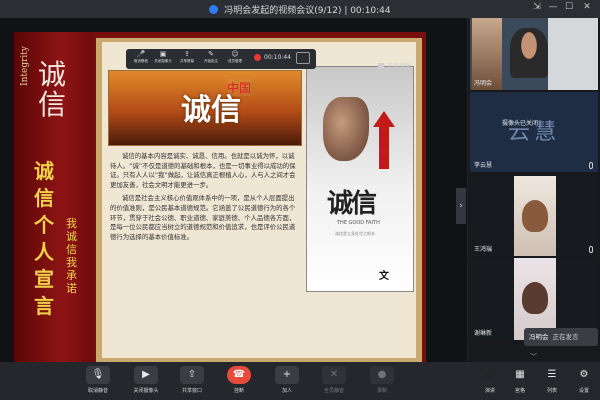 This screenshot has height=400, width=600. I want to click on banner-title: 诚信, so click(51, 89).